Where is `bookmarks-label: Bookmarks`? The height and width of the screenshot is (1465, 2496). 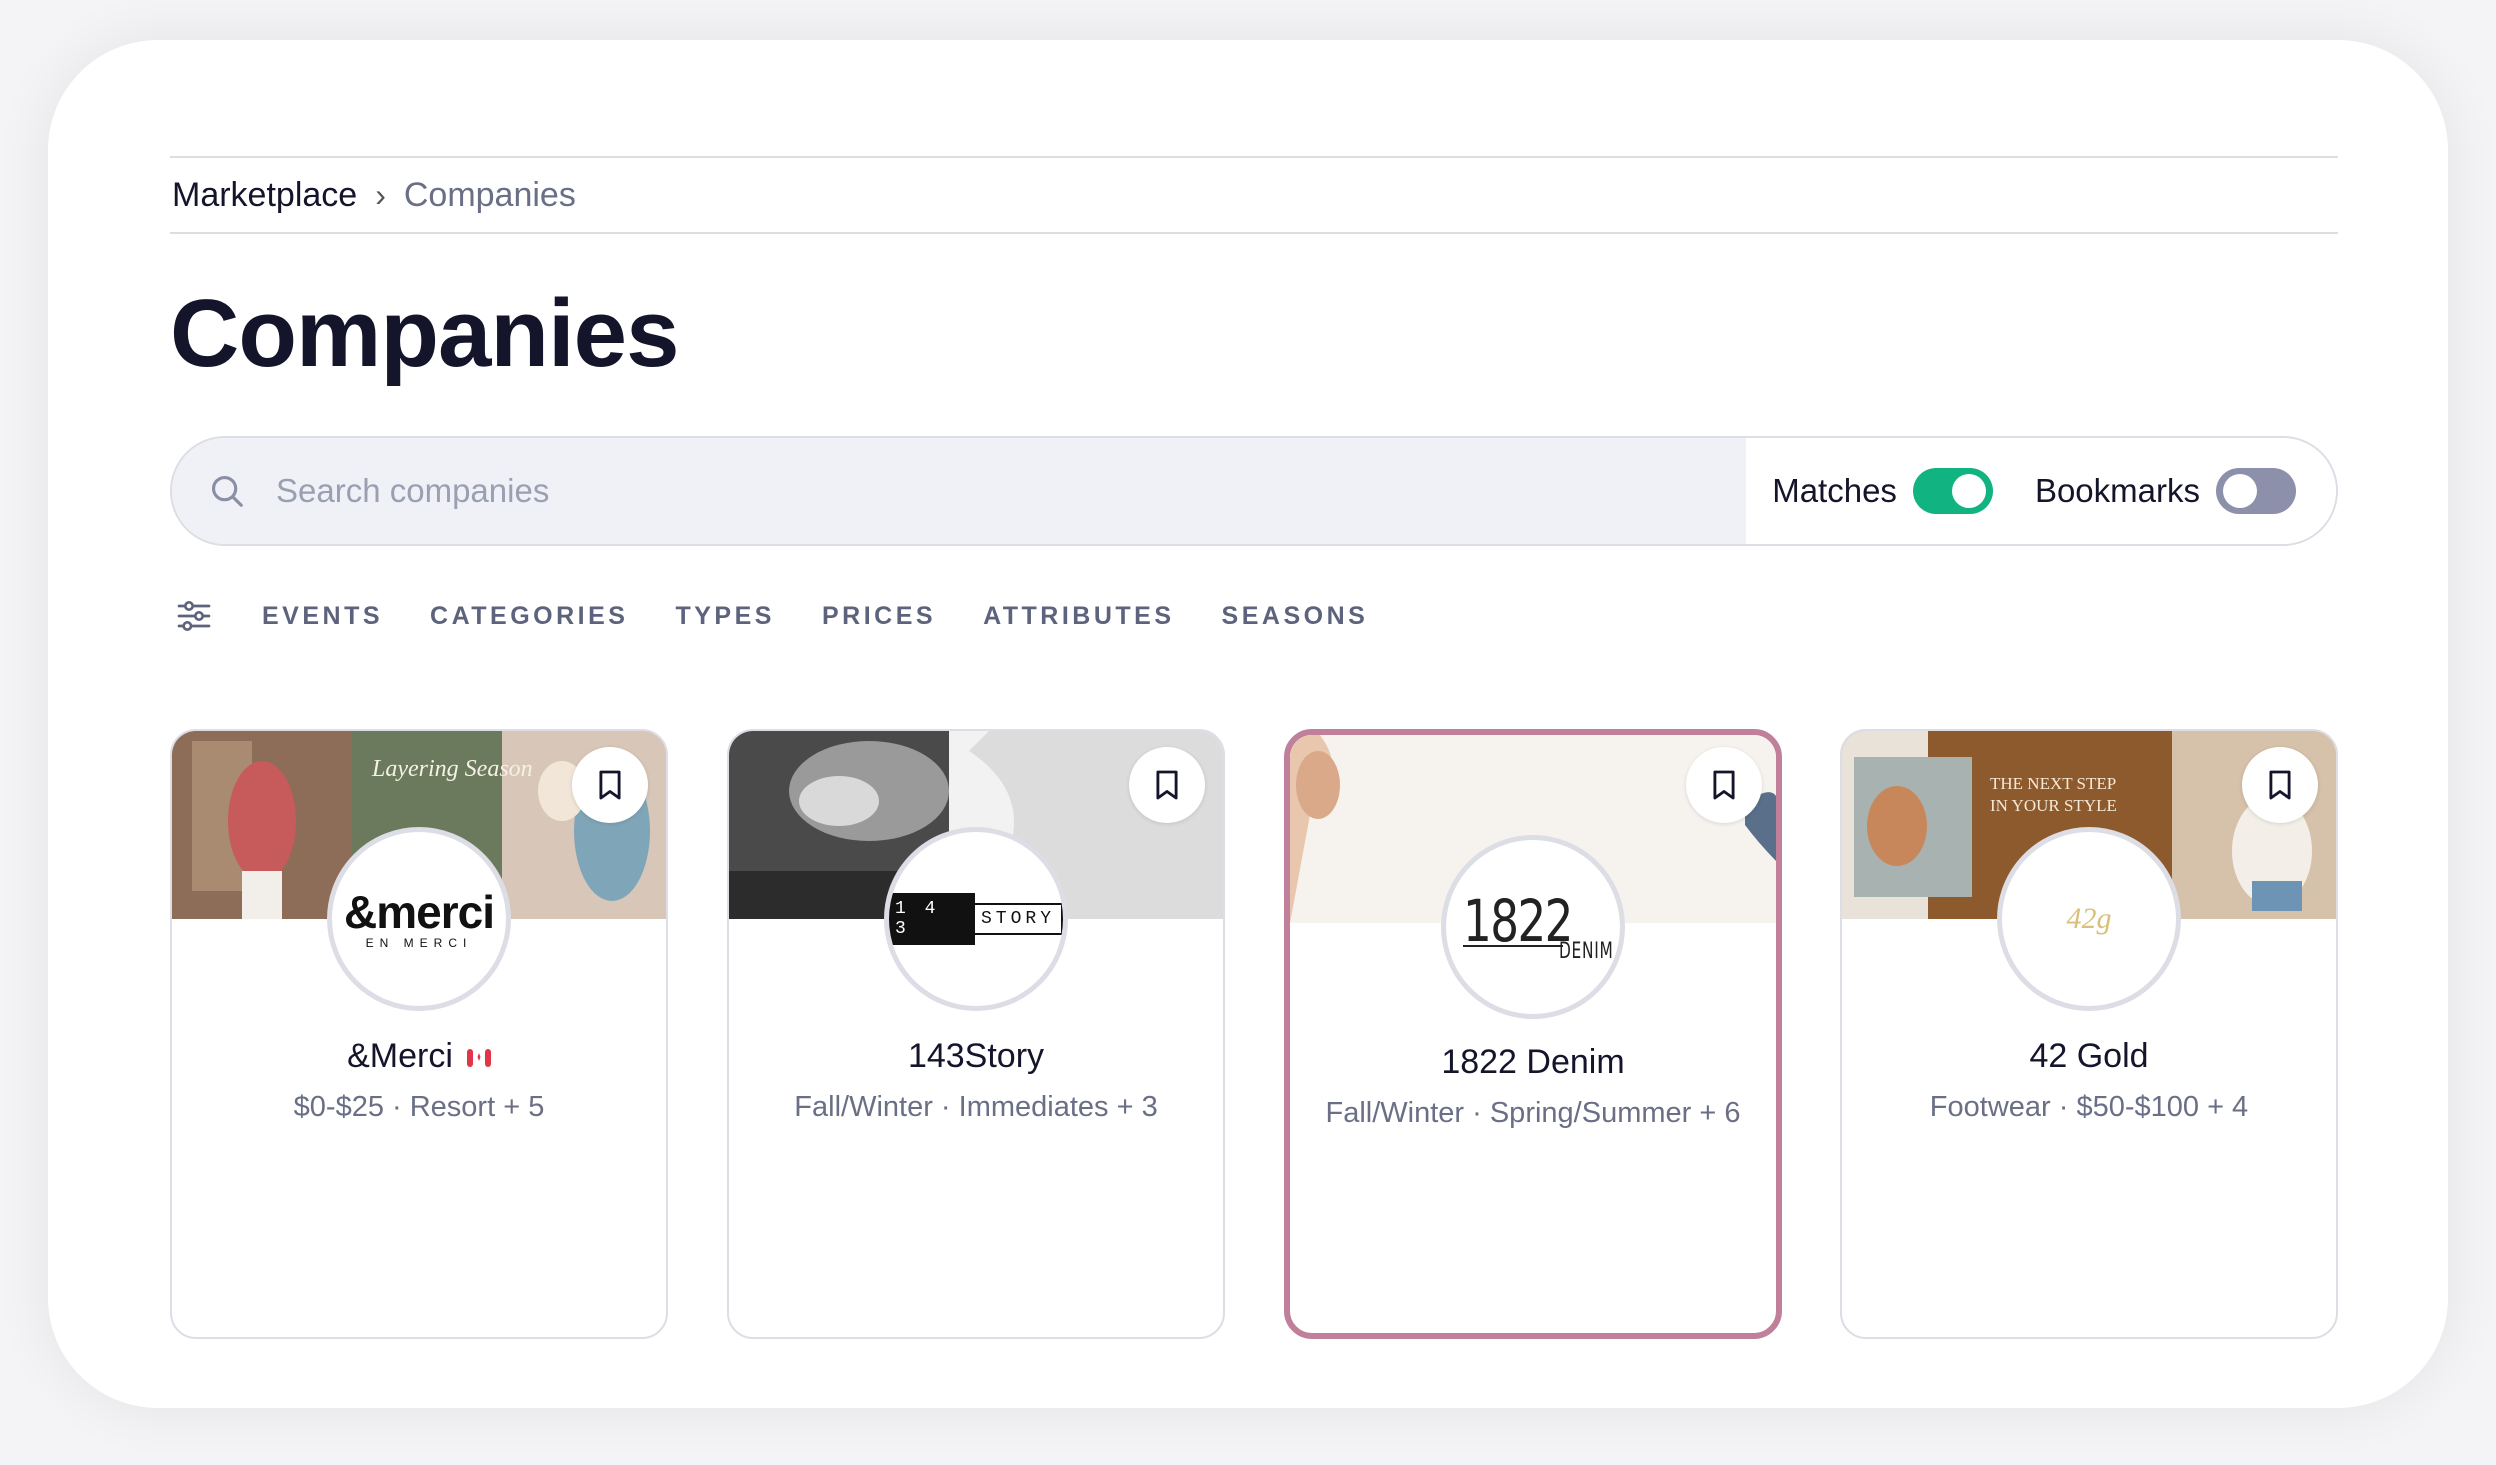 bookmarks-label: Bookmarks is located at coordinates (2117, 490).